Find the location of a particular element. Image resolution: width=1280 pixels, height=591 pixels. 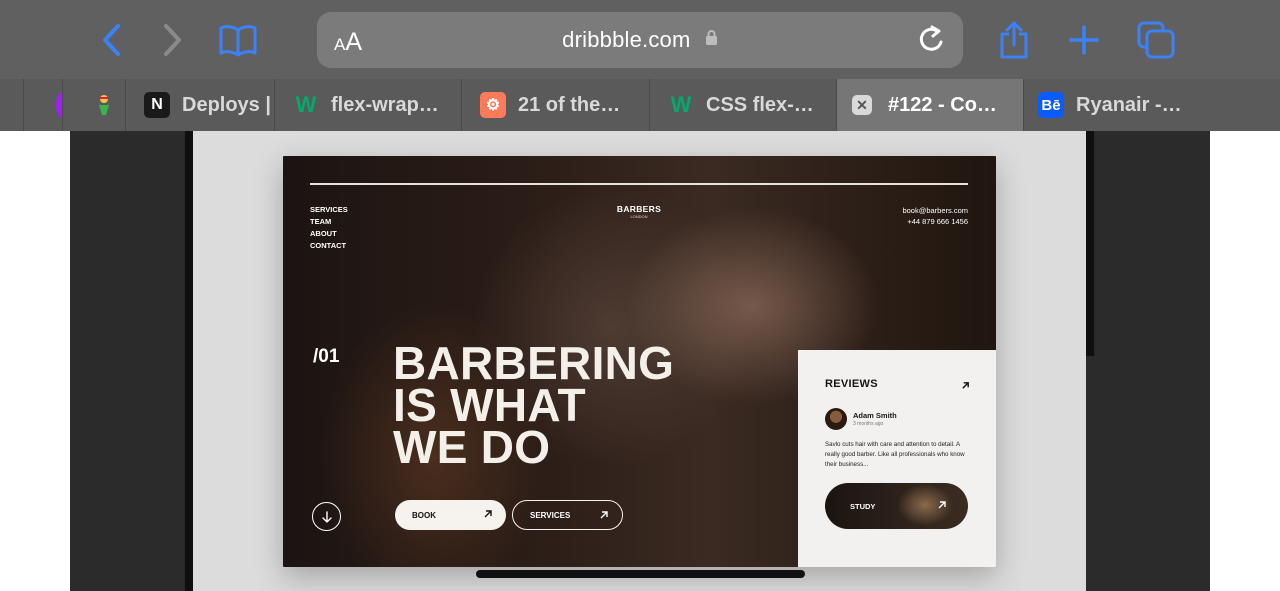

lock-icon is located at coordinates (711, 39).